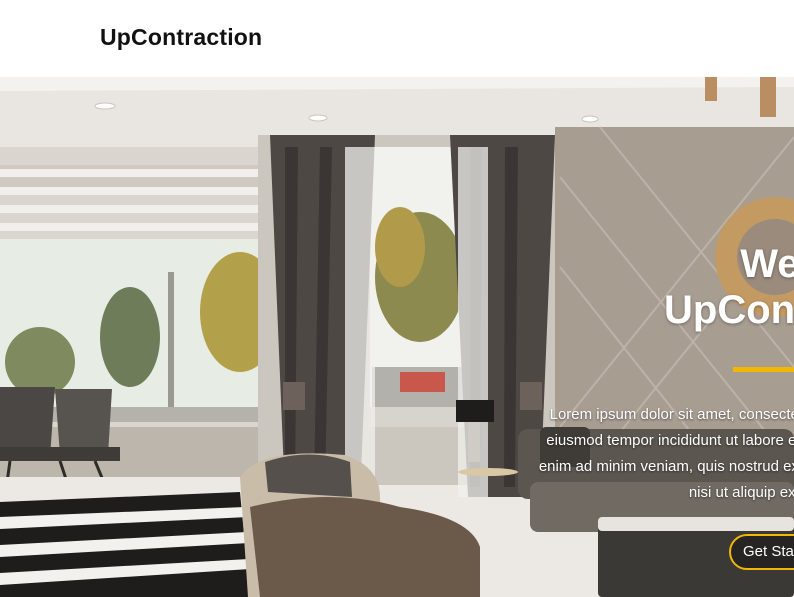 The height and width of the screenshot is (597, 794). I want to click on get-started-button: Get Started, so click(761, 552).